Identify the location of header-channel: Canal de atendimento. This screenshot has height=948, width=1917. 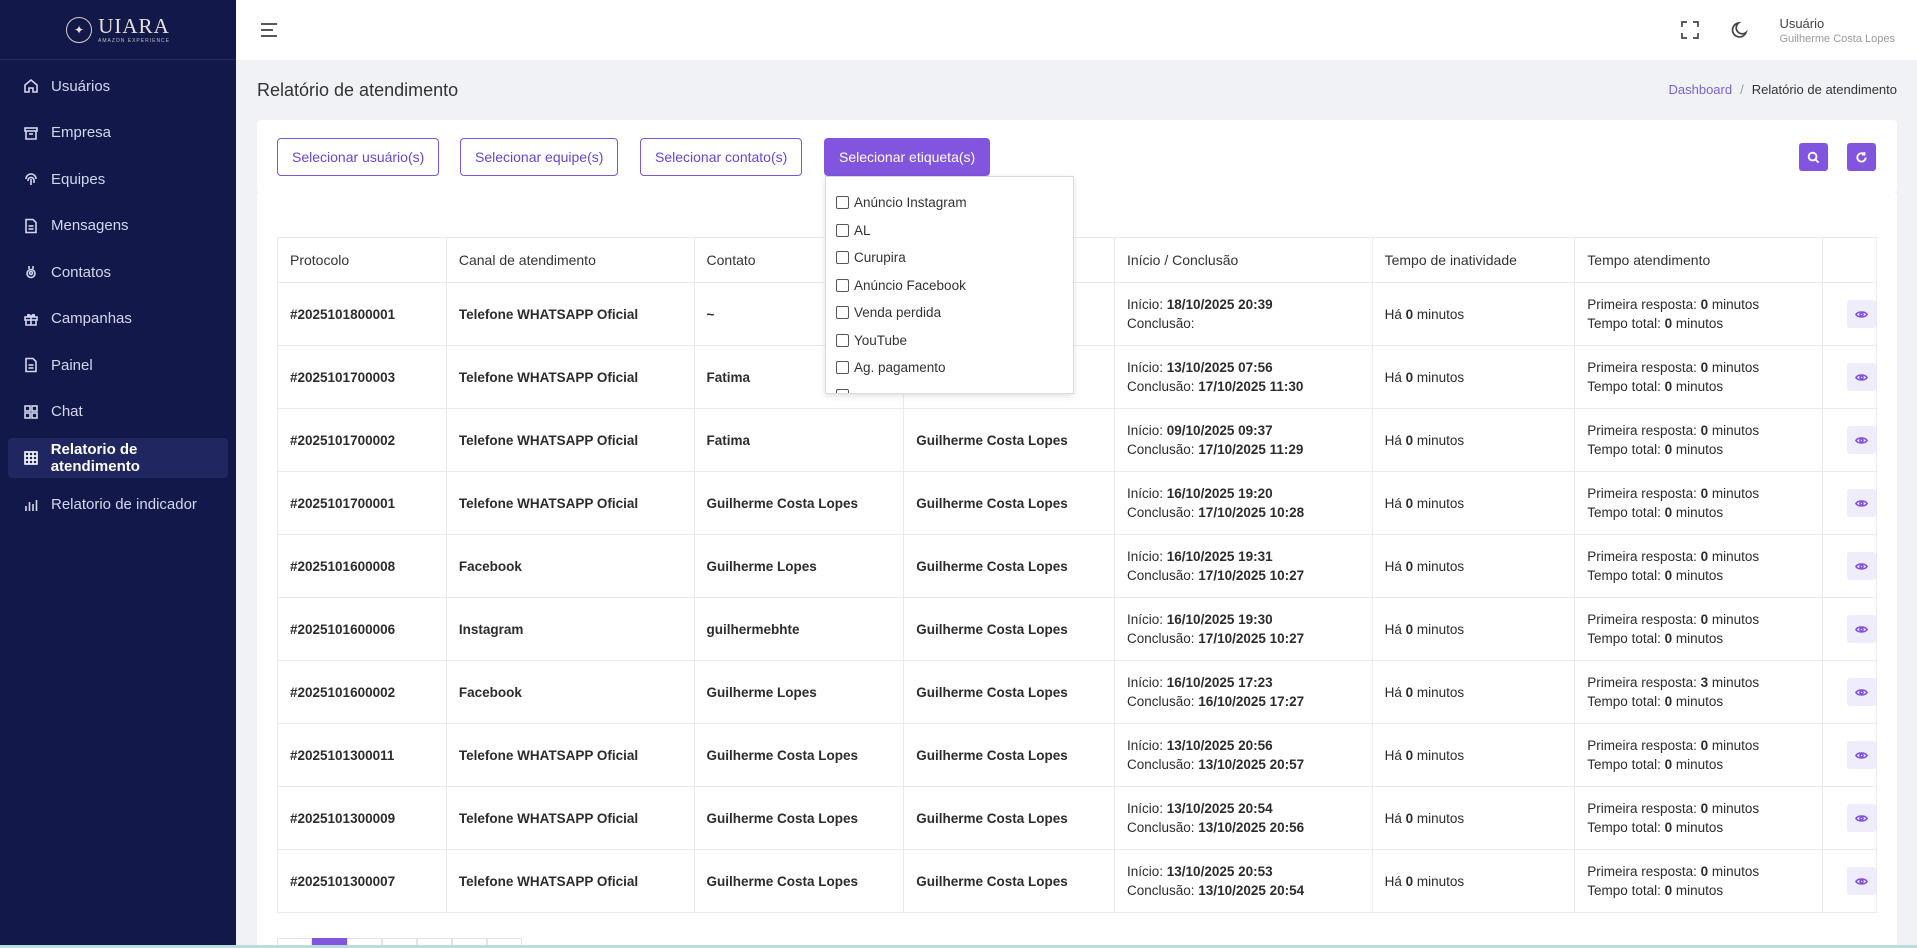
(570, 260).